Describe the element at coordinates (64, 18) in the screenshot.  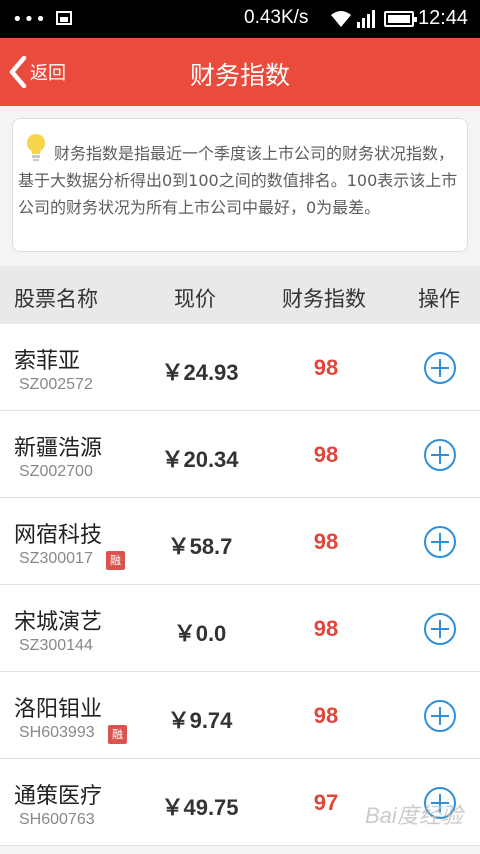
I see `image-notification-icon` at that location.